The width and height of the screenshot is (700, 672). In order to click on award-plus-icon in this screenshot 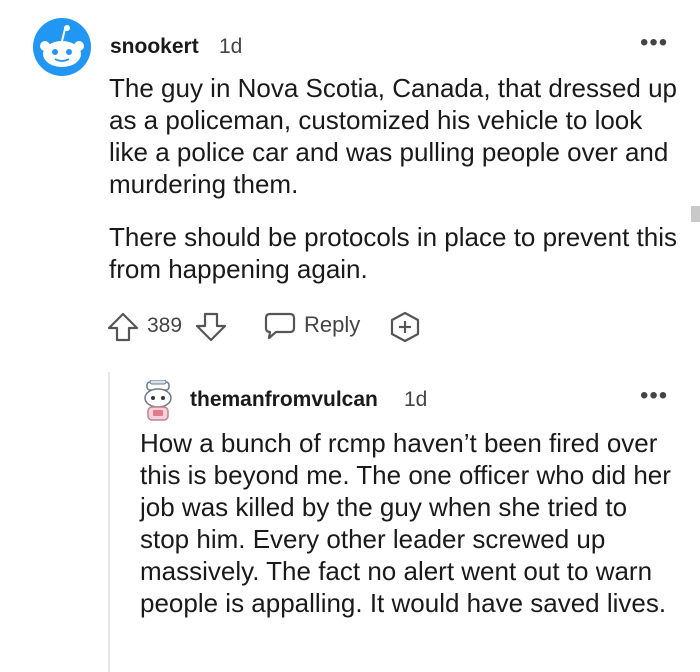, I will do `click(405, 327)`.